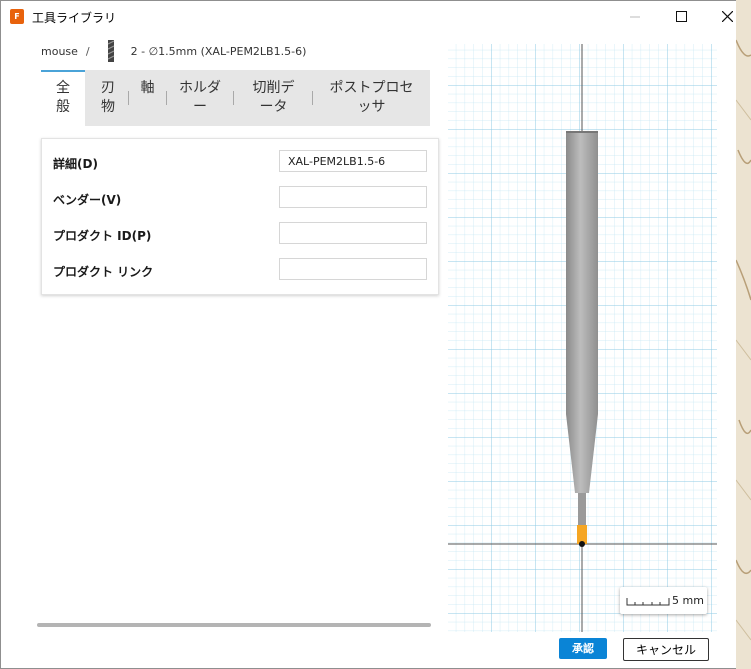  Describe the element at coordinates (74, 18) in the screenshot. I see `window-title: 工具ライブラリ` at that location.